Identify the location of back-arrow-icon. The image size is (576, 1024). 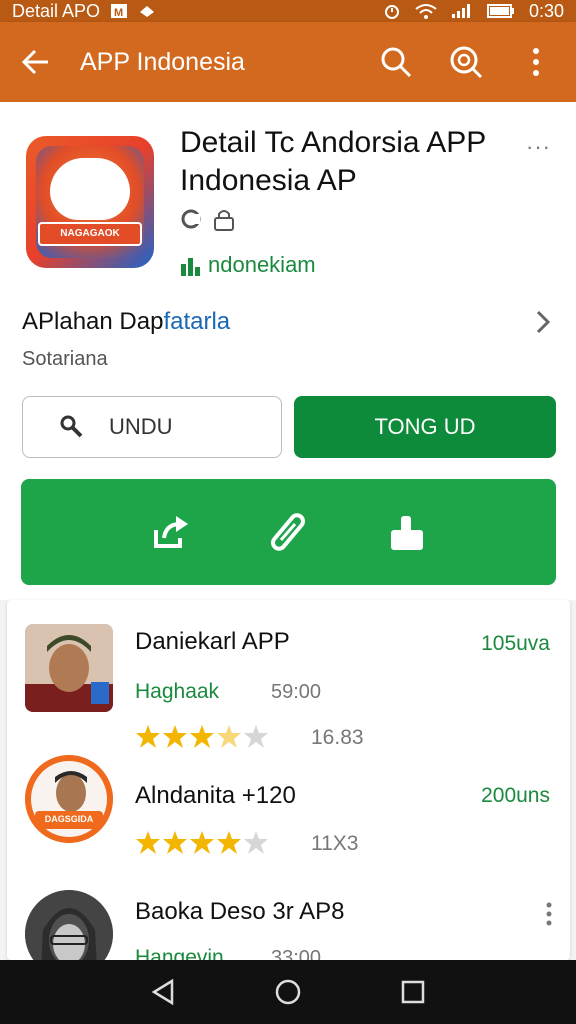
(34, 62).